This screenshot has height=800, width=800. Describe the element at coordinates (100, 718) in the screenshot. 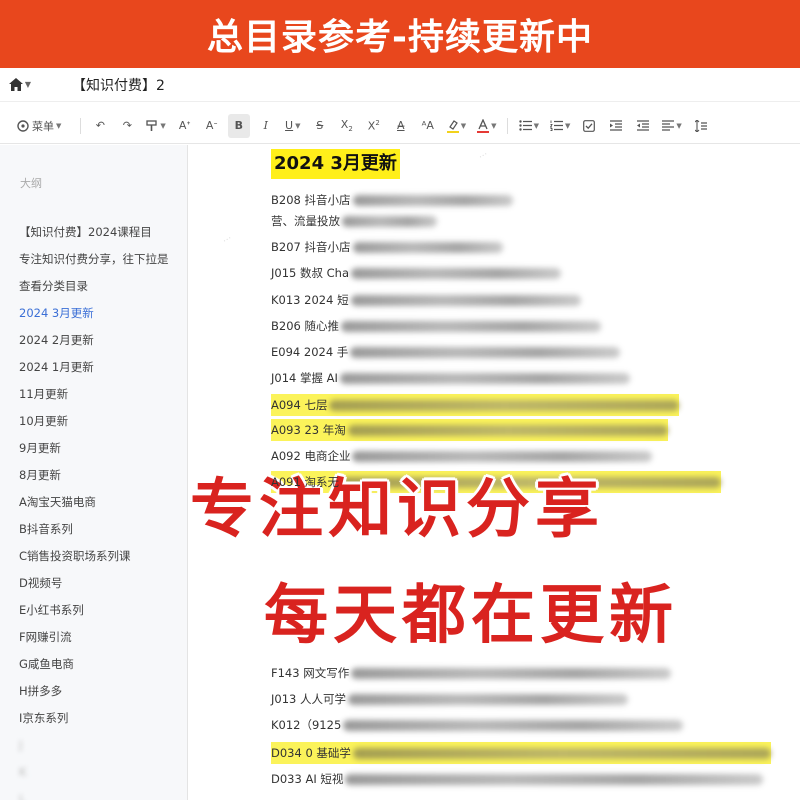

I see `outline-item: I京东系列` at that location.